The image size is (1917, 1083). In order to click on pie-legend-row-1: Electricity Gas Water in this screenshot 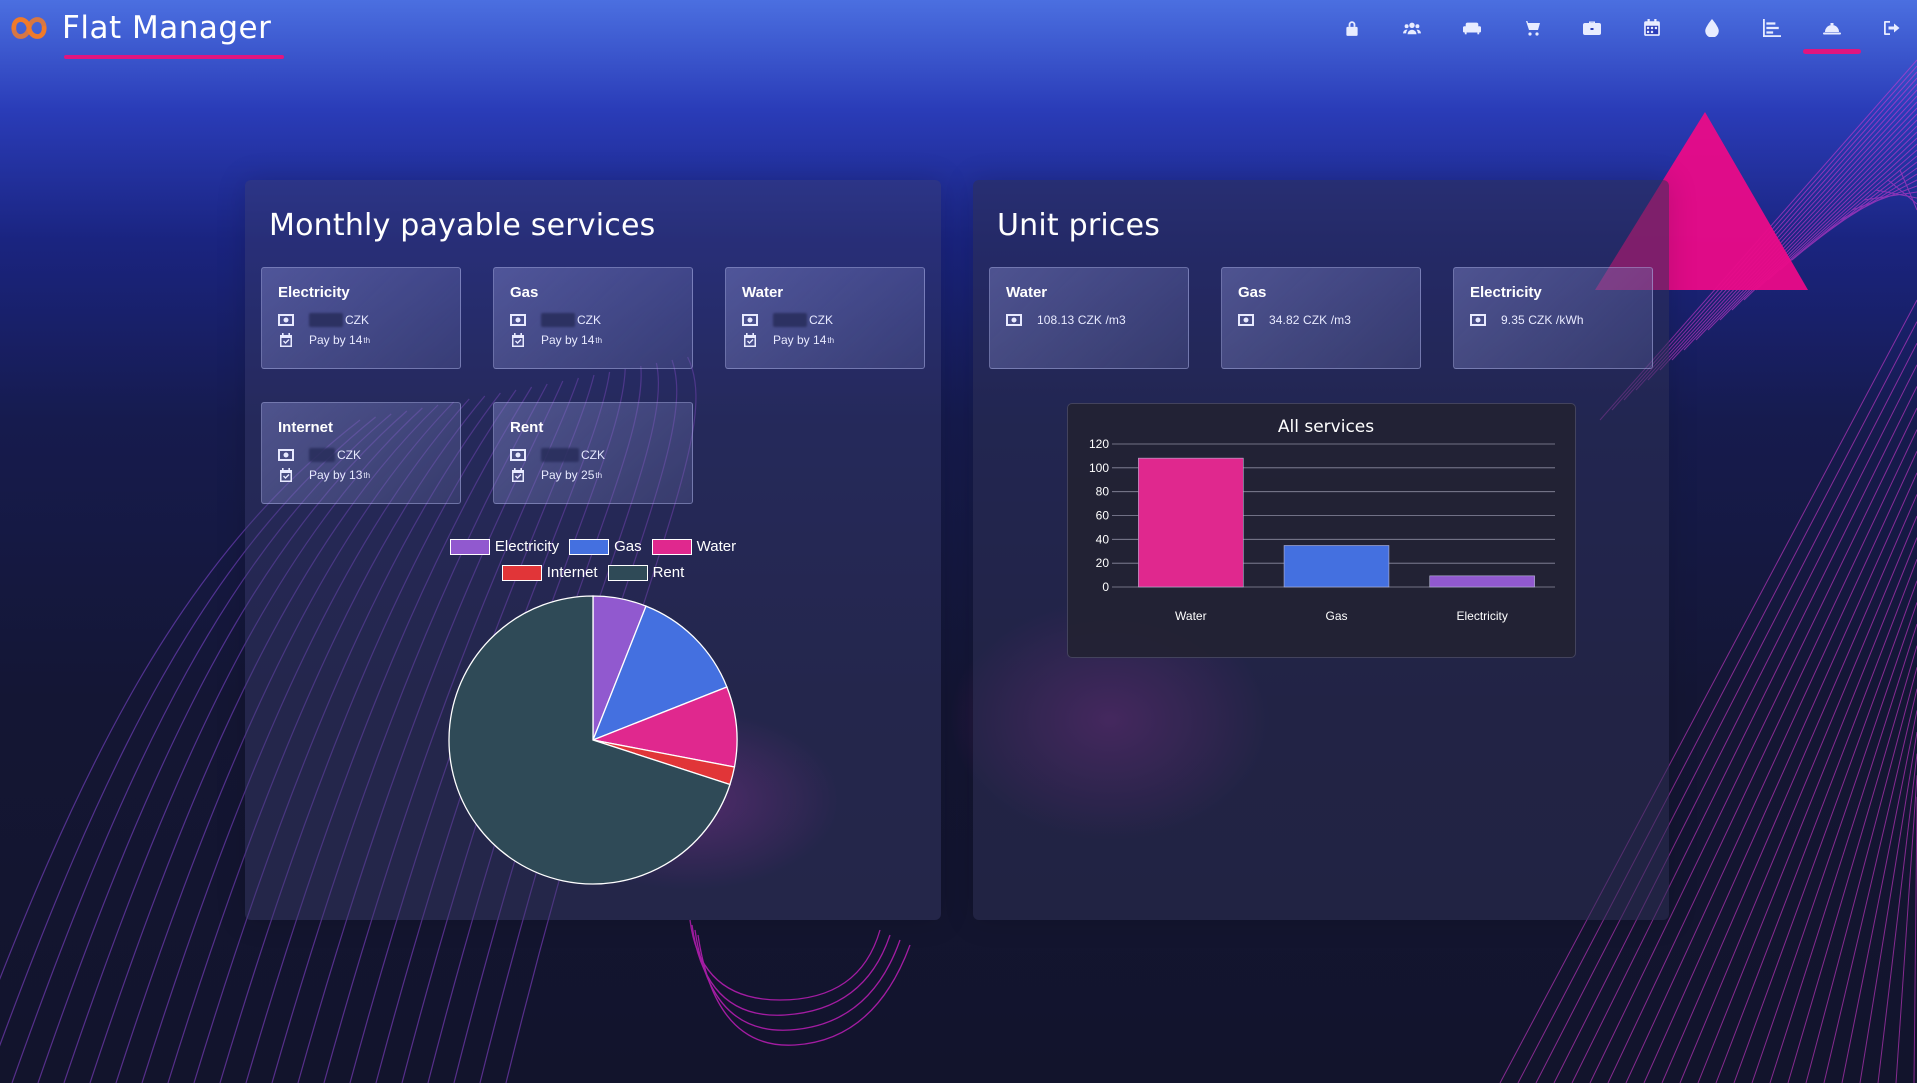, I will do `click(593, 546)`.